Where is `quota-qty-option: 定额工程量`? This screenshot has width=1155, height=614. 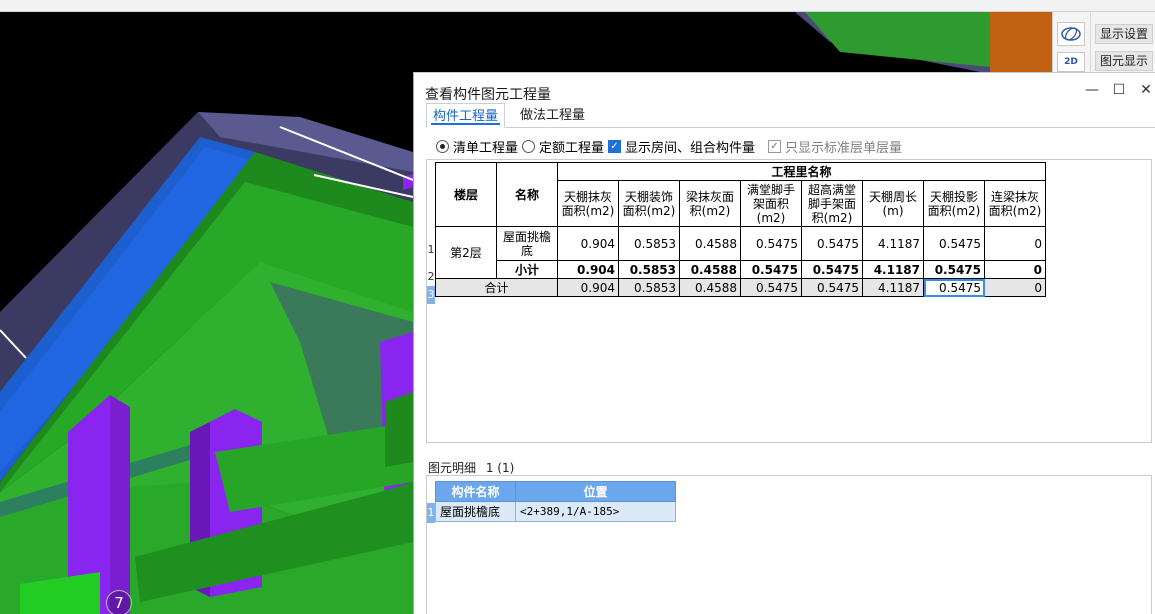 quota-qty-option: 定额工程量 is located at coordinates (563, 146).